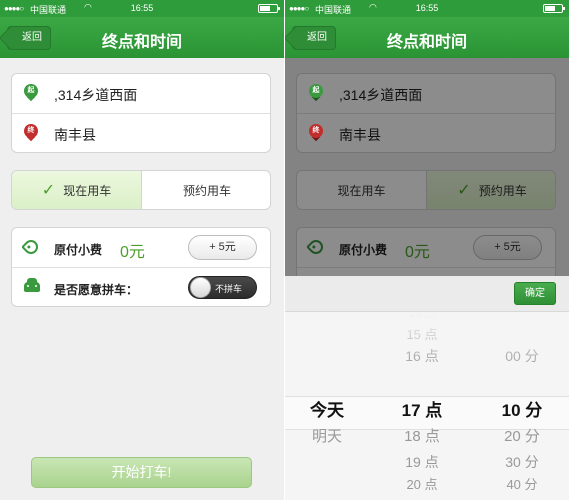  What do you see at coordinates (522, 462) in the screenshot?
I see `minute-option: 30 分` at bounding box center [522, 462].